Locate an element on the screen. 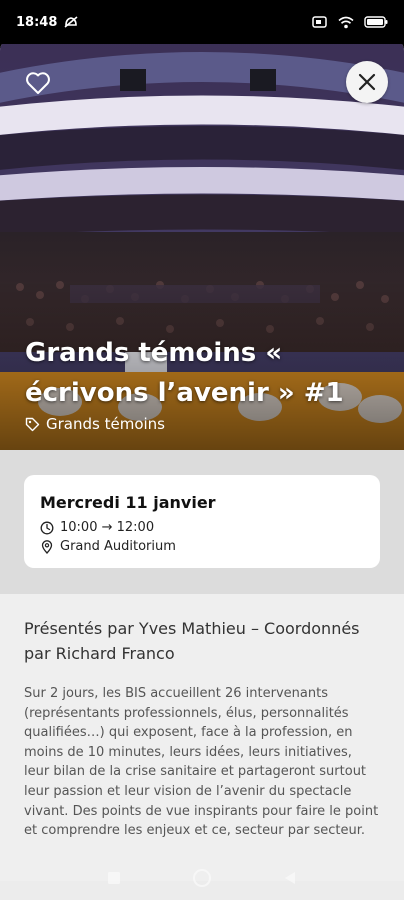  event-date: Mercredi 11 janvier is located at coordinates (128, 502).